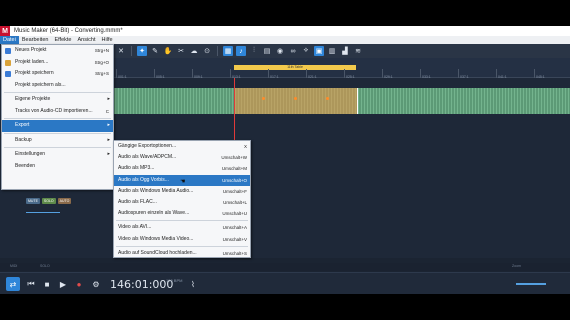 This screenshot has height=320, width=570. What do you see at coordinates (332, 51) in the screenshot?
I see `bars-icon: ▥` at bounding box center [332, 51].